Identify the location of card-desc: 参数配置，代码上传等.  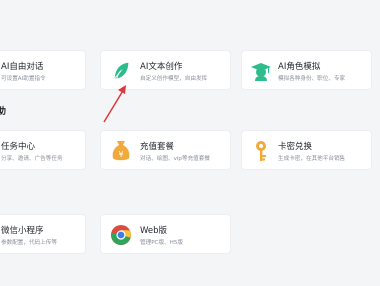
(29, 243).